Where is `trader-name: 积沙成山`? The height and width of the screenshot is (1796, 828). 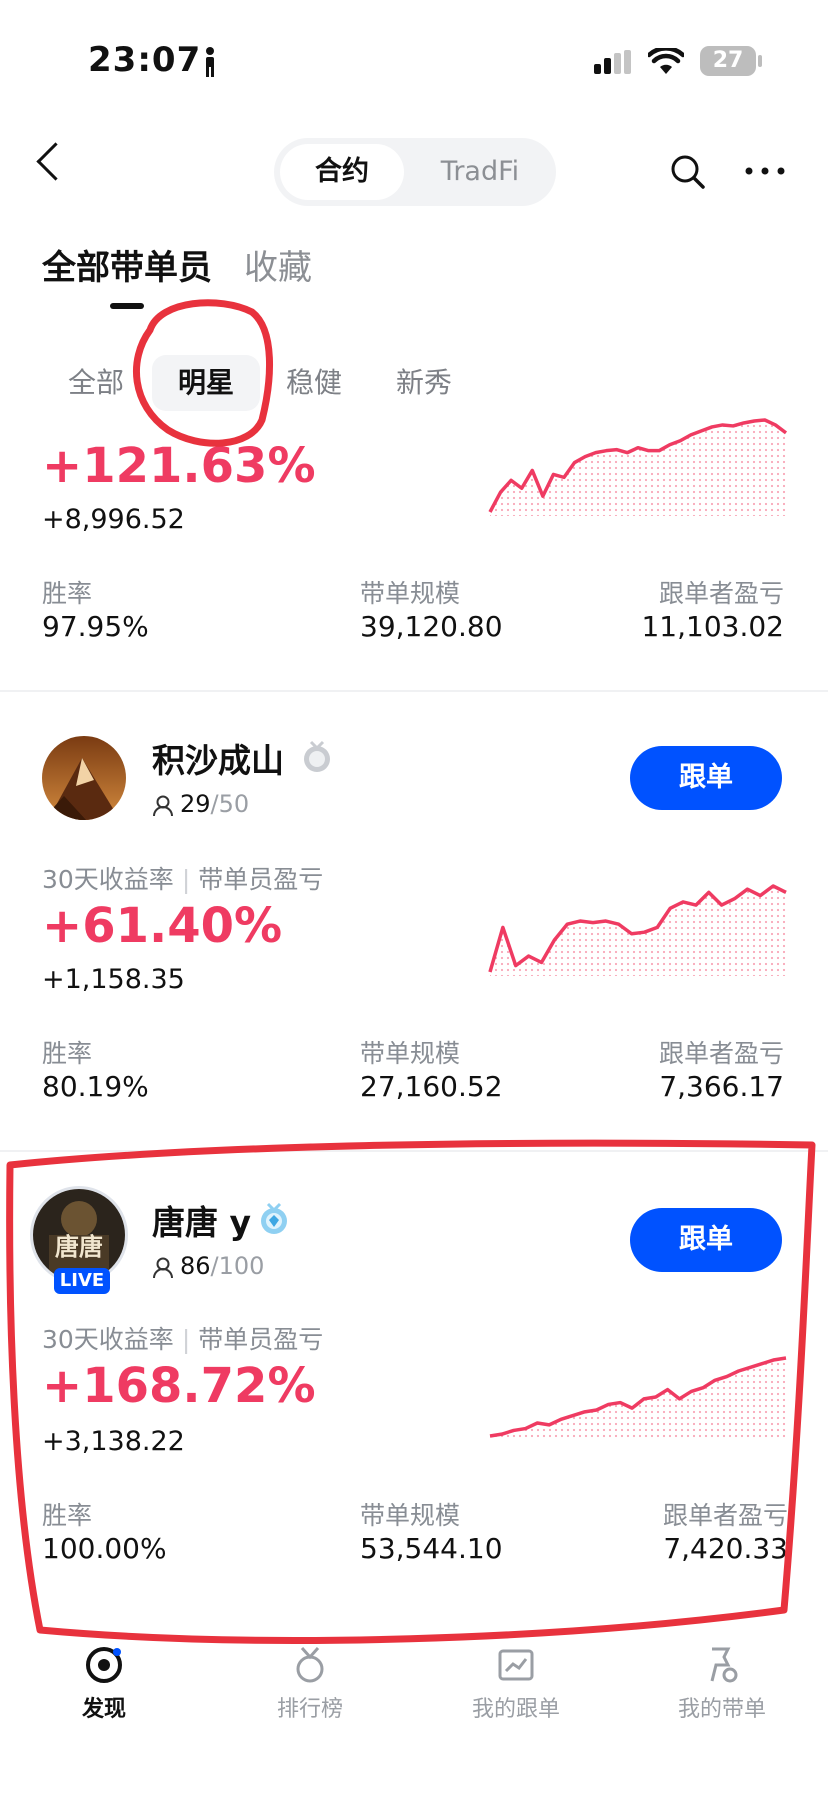 trader-name: 积沙成山 is located at coordinates (218, 758).